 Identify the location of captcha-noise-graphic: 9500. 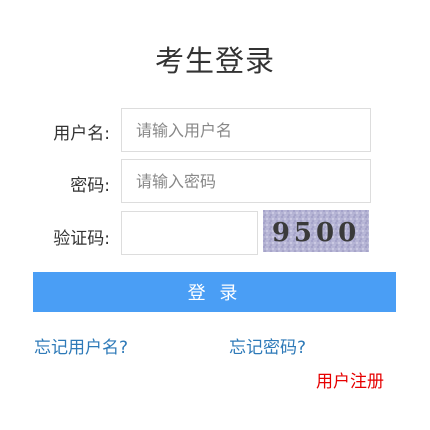
(316, 231).